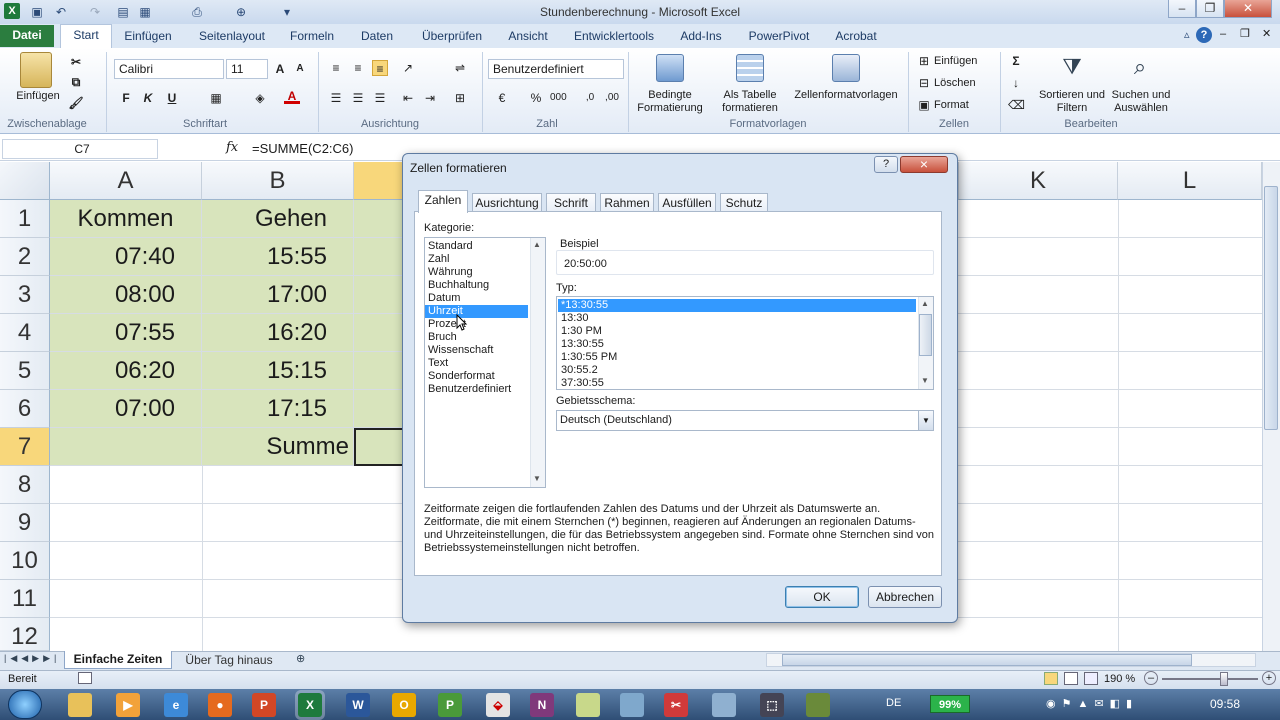  Describe the element at coordinates (772, 705) in the screenshot. I see `app-icon: ⬚` at that location.